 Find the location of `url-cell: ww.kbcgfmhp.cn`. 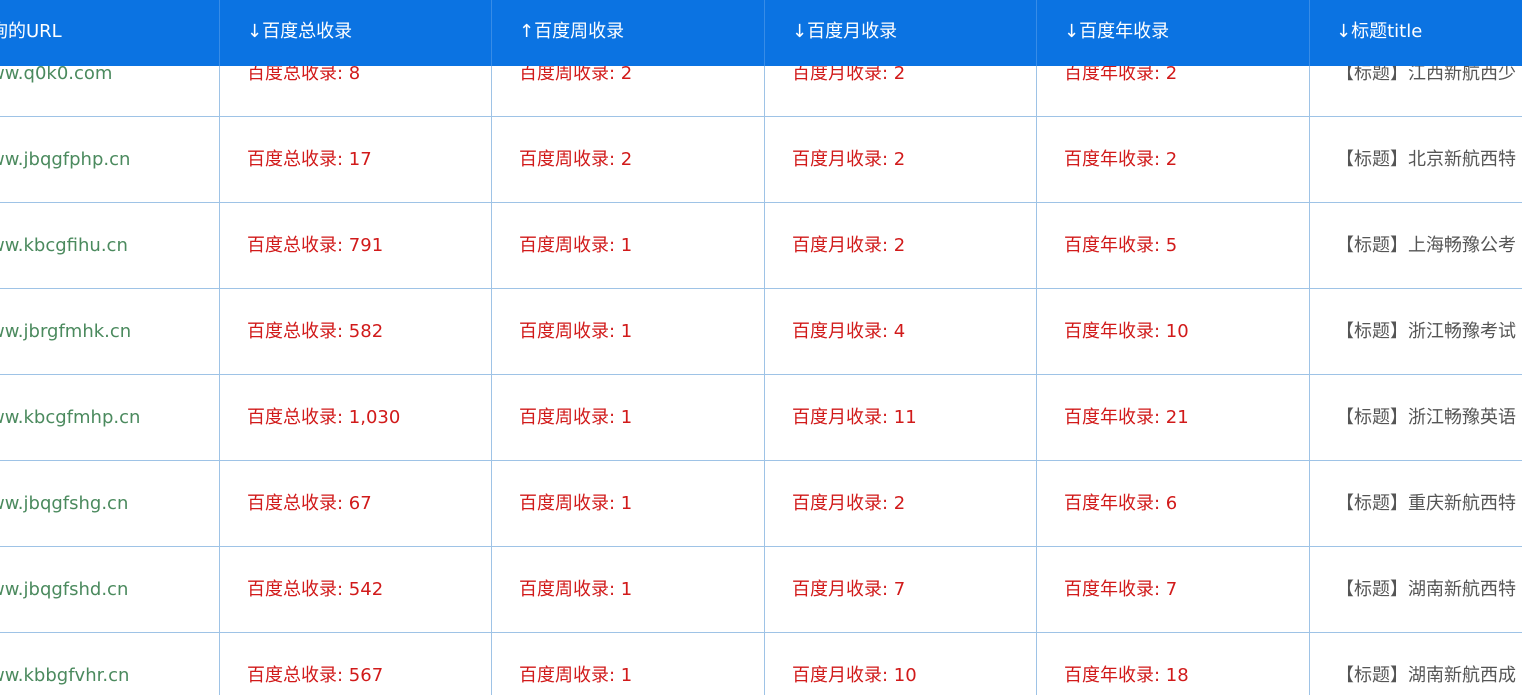

url-cell: ww.kbcgfmhp.cn is located at coordinates (110, 417).